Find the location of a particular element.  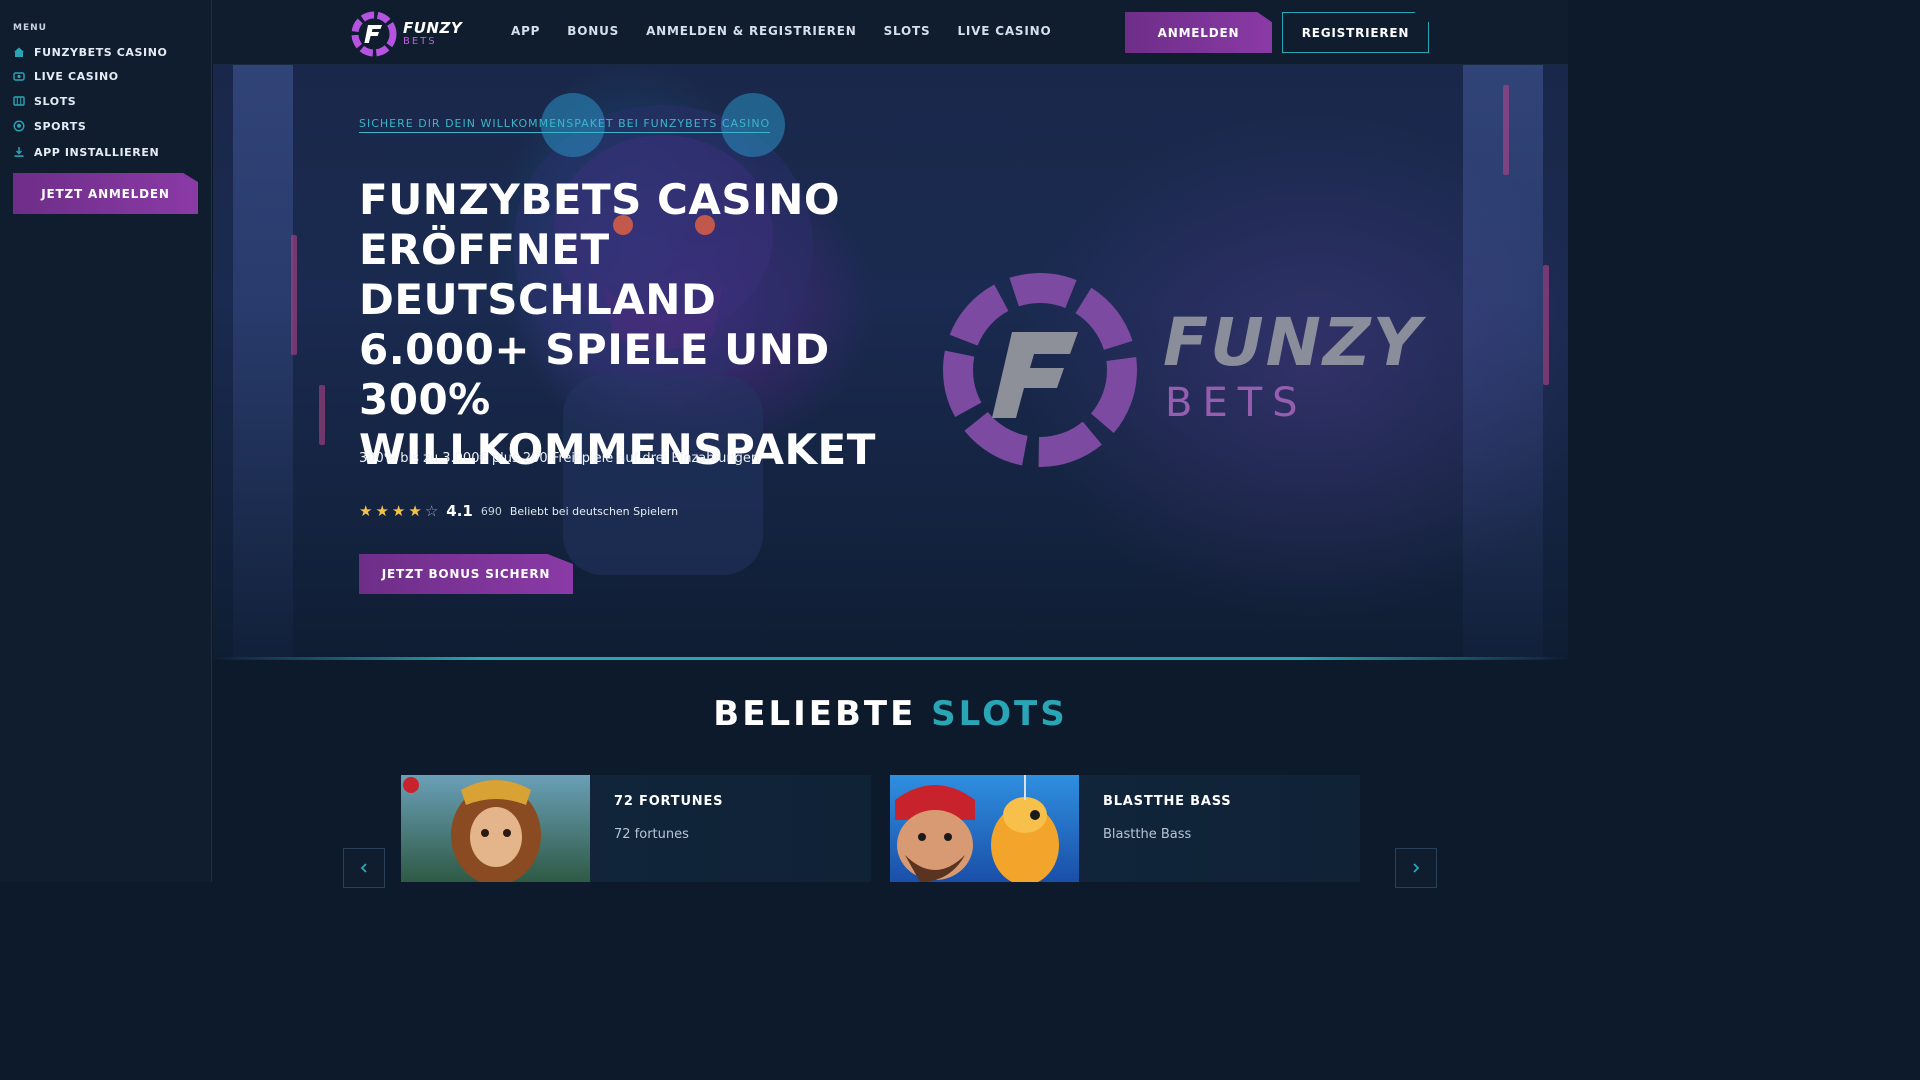

slot-card: BLASTTHE BASS Blastthe Bass is located at coordinates (1125, 828).